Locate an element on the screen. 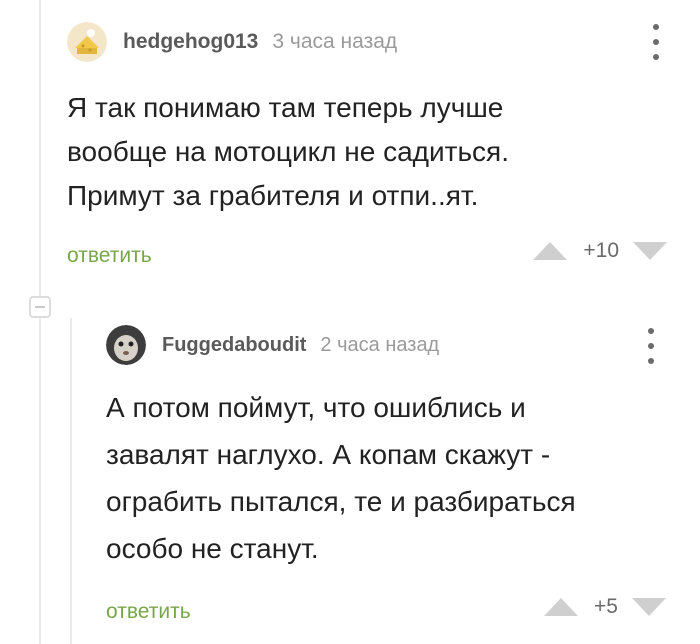  comment-header: Fuggedaboudit 2 часа назад is located at coordinates (391, 345).